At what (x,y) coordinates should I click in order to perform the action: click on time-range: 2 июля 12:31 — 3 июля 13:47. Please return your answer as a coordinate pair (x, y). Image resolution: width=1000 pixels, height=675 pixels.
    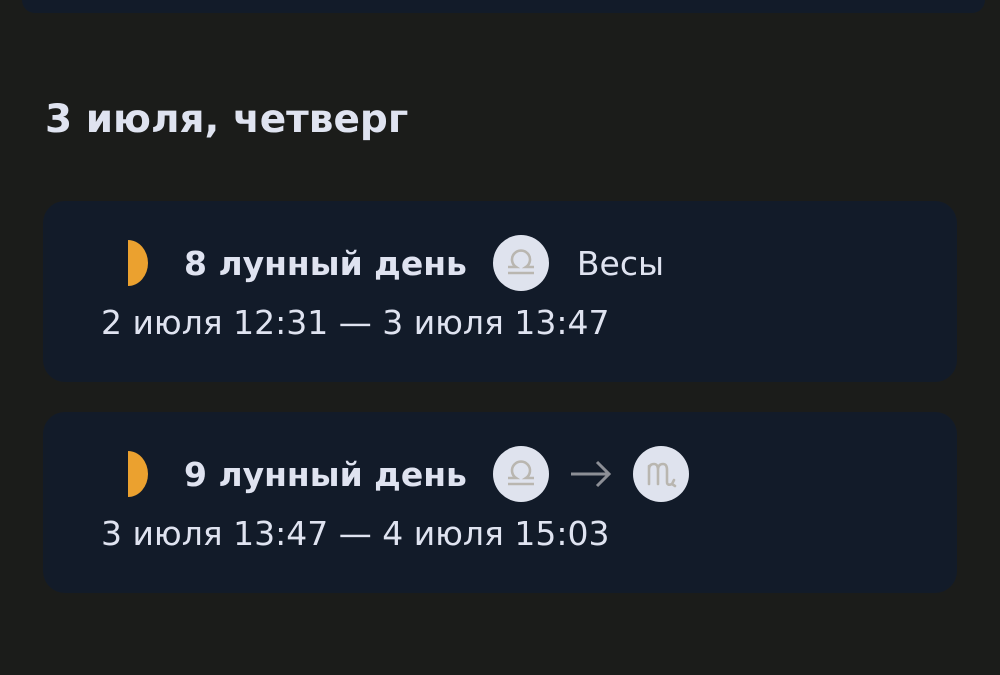
    Looking at the image, I should click on (355, 322).